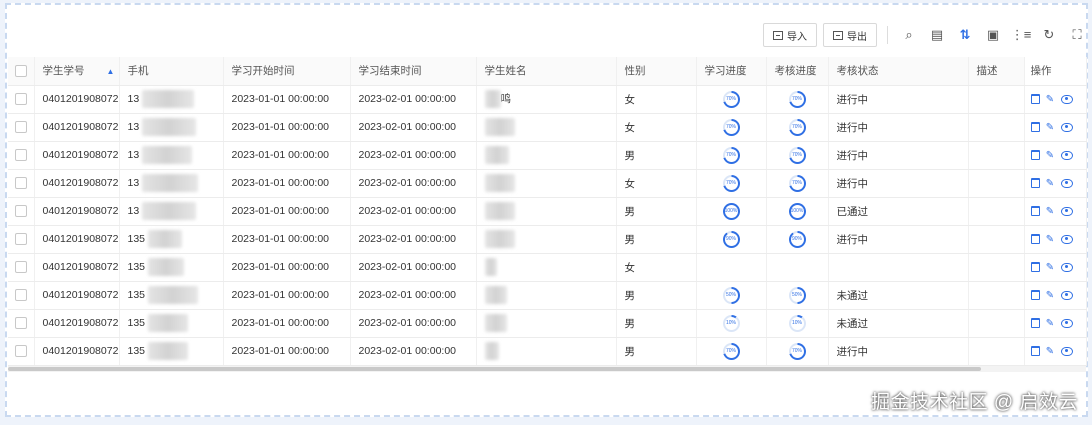 The image size is (1092, 425). Describe the element at coordinates (898, 295) in the screenshot. I see `exam-status-cell: 未通过` at that location.